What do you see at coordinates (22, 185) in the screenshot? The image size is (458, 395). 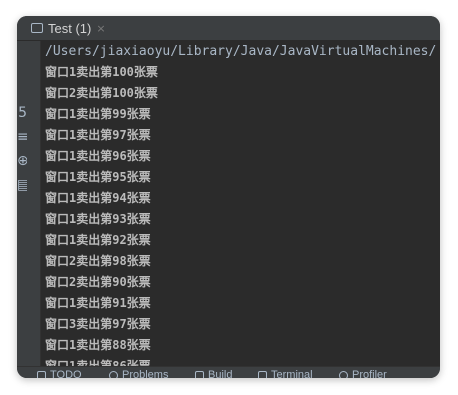 I see `clear-console-icon: ▤` at bounding box center [22, 185].